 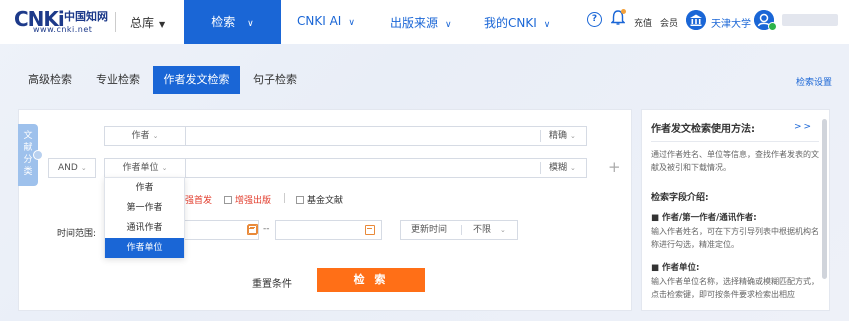 I want to click on help-scrollbar, so click(x=824, y=199).